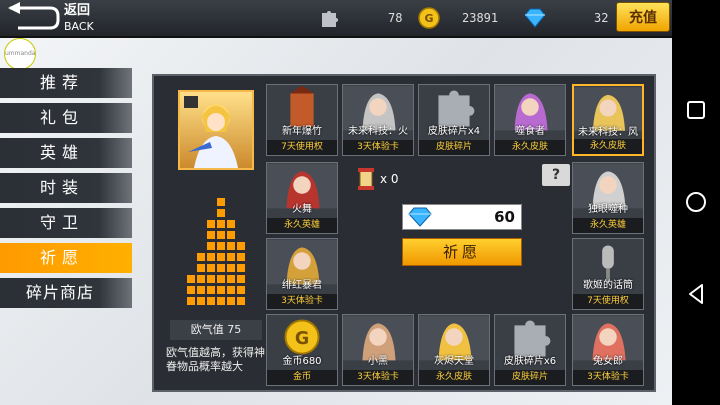 The image size is (720, 405). I want to click on reward-name: 兔女郎, so click(608, 361).